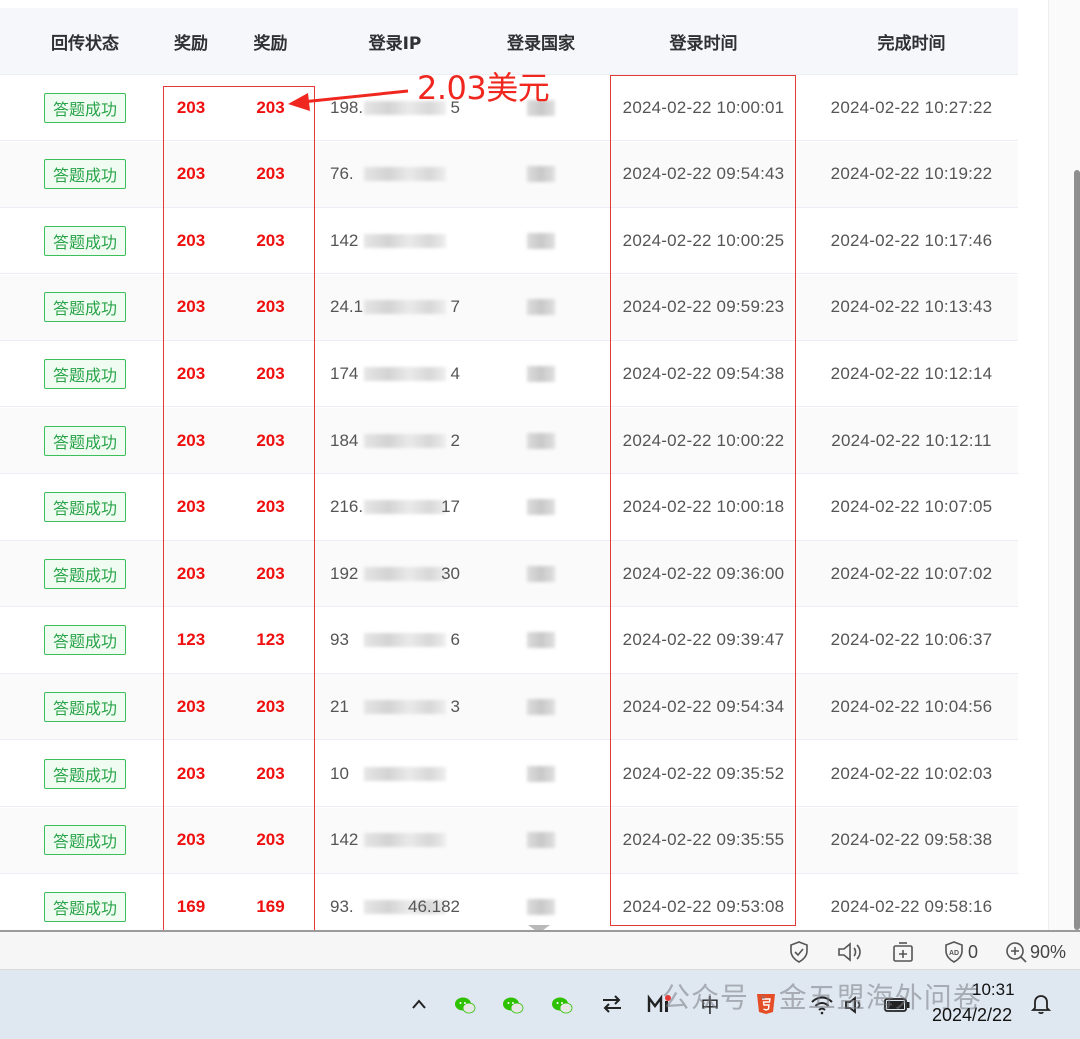  I want to click on login-time: 2024-02-22 10:00:18, so click(703, 507).